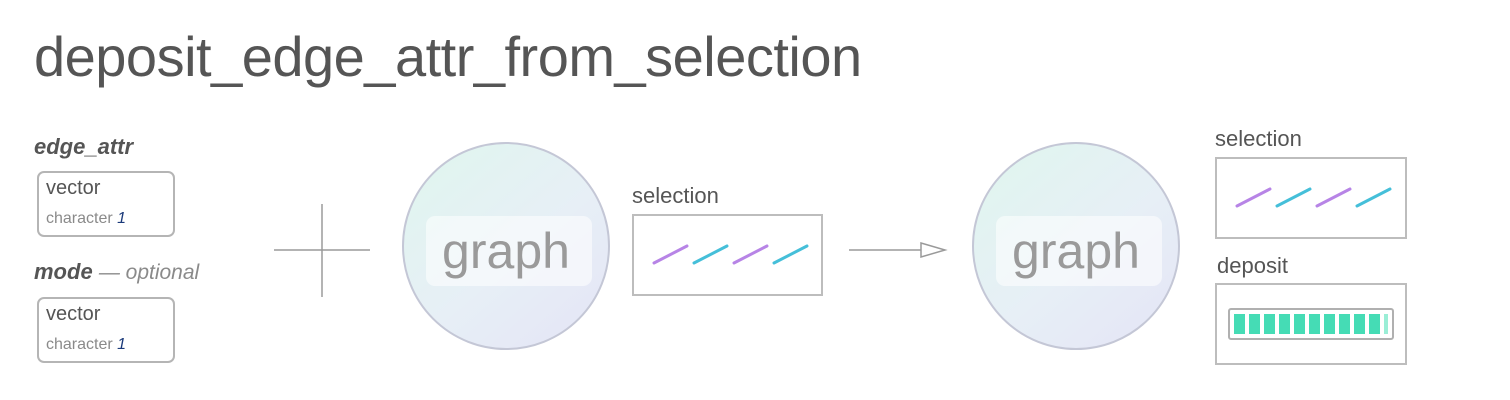  What do you see at coordinates (322, 250) in the screenshot?
I see `plus-icon` at bounding box center [322, 250].